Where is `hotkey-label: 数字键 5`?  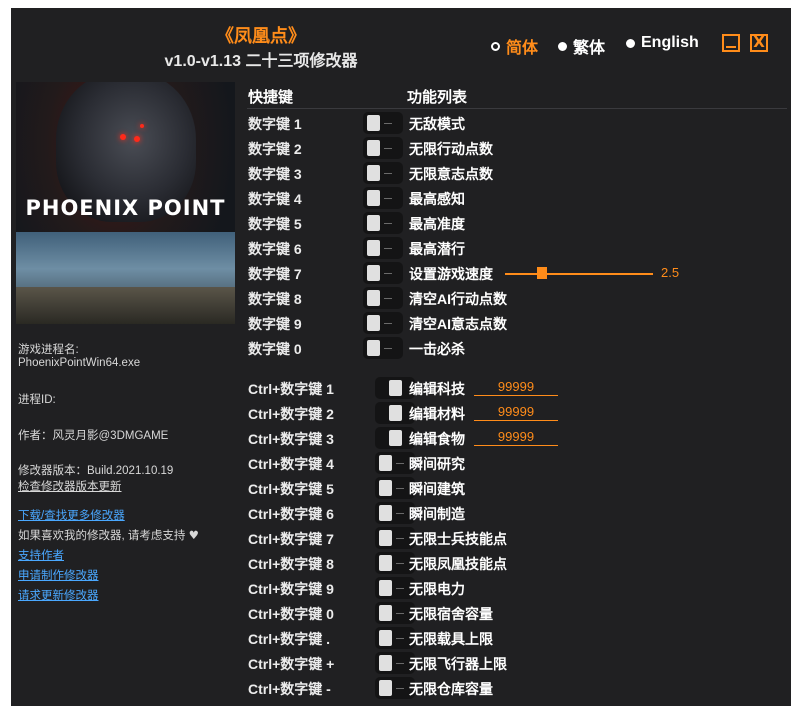
hotkey-label: 数字键 5 is located at coordinates (275, 224).